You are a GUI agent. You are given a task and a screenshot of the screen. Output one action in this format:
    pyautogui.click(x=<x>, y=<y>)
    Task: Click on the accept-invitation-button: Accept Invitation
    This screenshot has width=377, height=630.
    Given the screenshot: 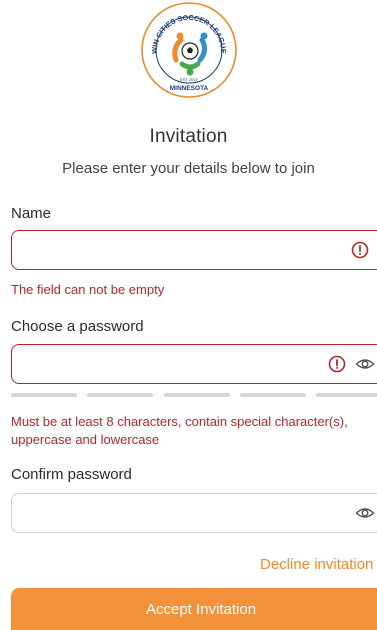 What is the action you would take?
    pyautogui.click(x=194, y=609)
    